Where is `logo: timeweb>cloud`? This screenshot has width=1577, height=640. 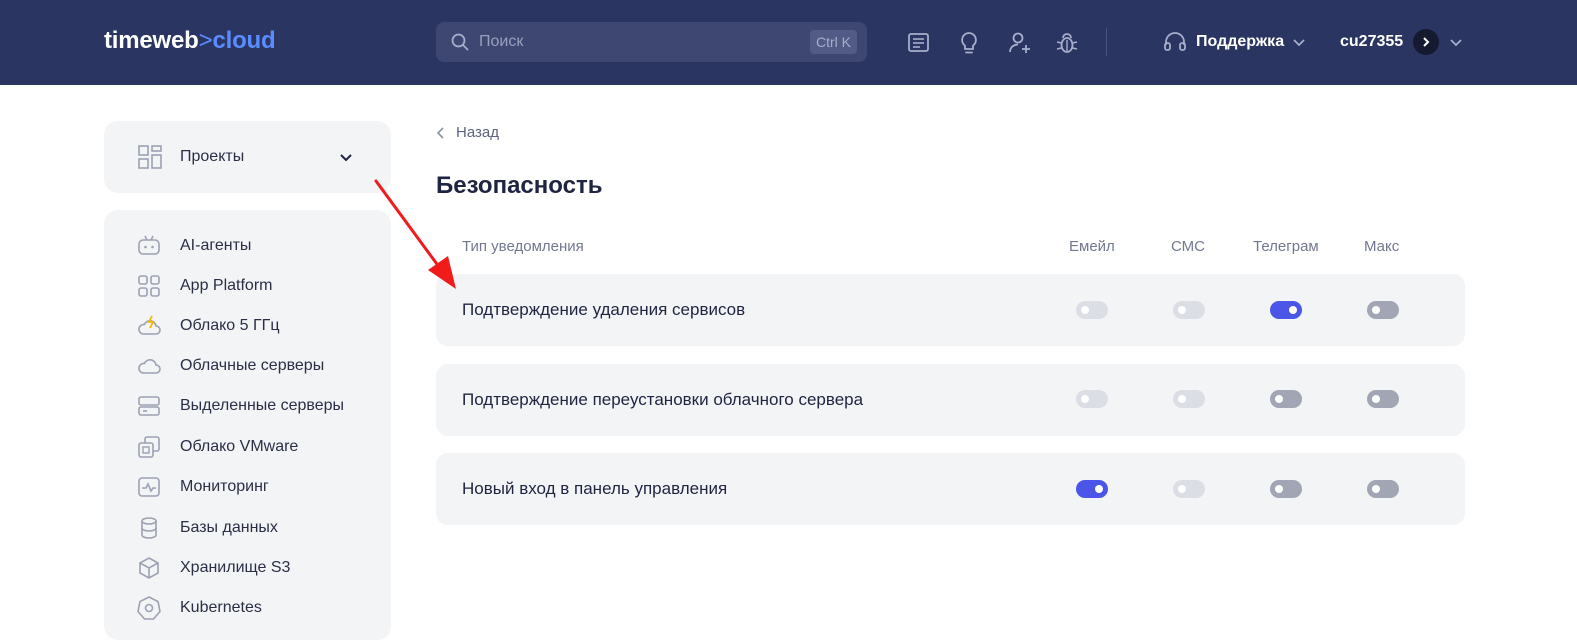 logo: timeweb>cloud is located at coordinates (190, 41).